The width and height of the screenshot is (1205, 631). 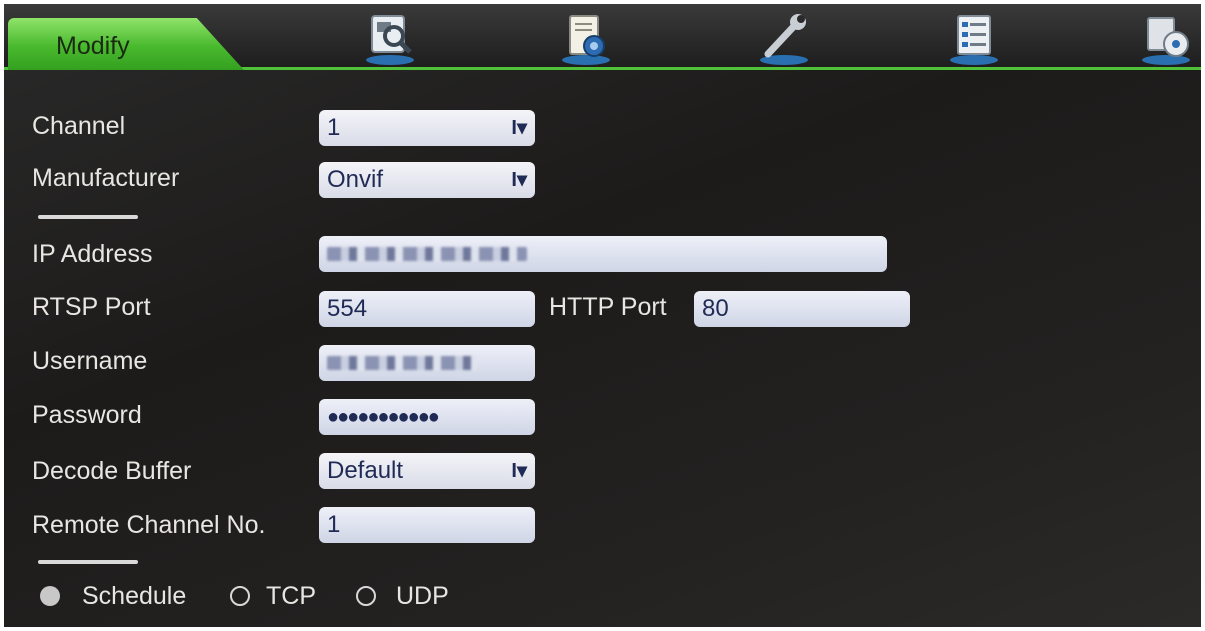 What do you see at coordinates (715, 308) in the screenshot?
I see `http-port-value: 80` at bounding box center [715, 308].